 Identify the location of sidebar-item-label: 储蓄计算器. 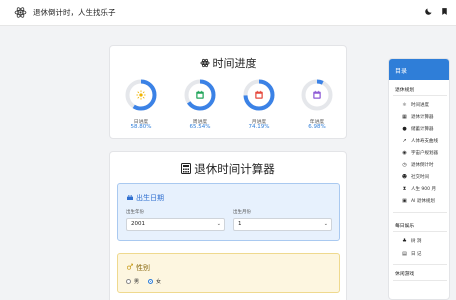
(422, 129).